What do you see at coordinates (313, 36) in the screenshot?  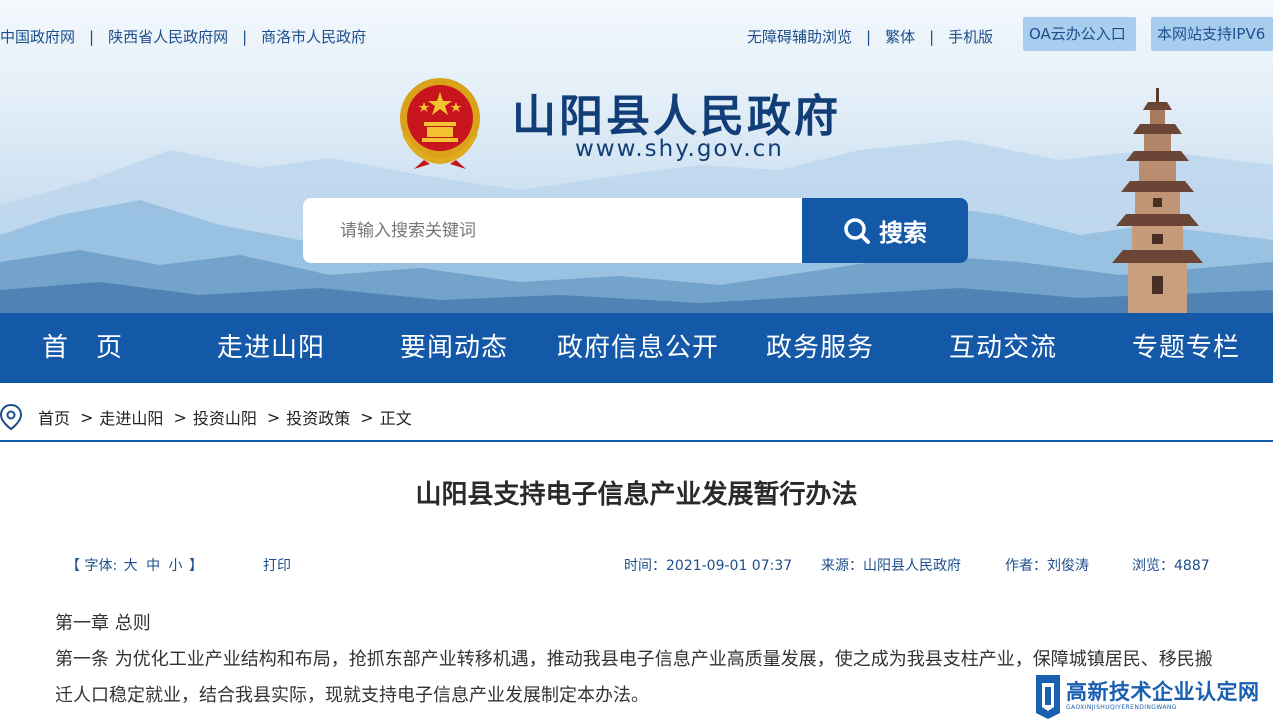 I see `link-shangluo-gov: 商洛市人民政府` at bounding box center [313, 36].